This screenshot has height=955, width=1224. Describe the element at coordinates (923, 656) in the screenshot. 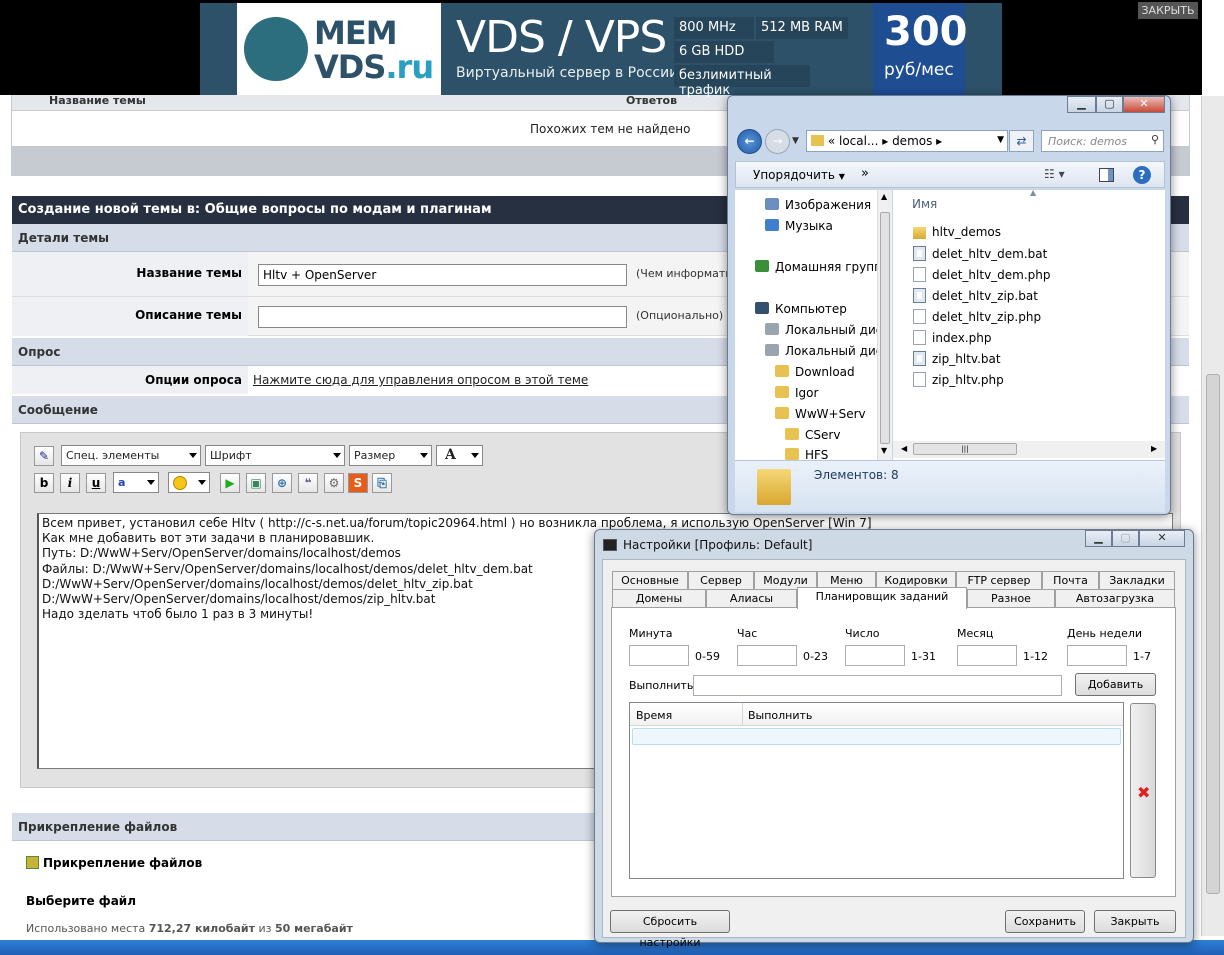

I see `day-range: 1-31` at that location.